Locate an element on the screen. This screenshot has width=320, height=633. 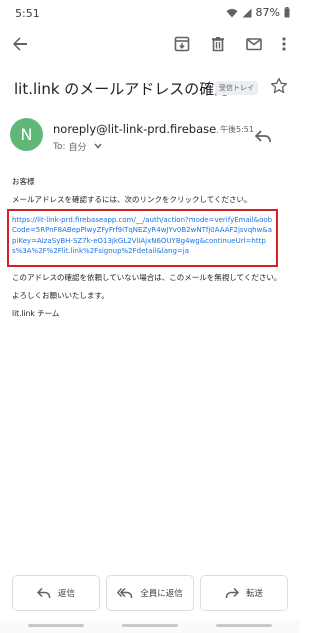
recipient-line: To: 自分 is located at coordinates (77, 146).